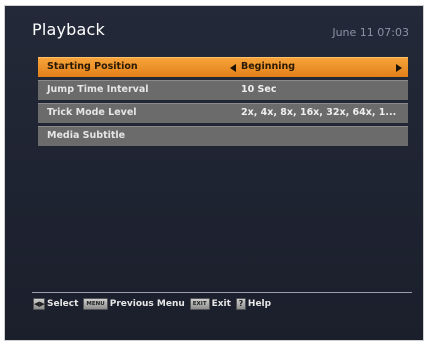 This screenshot has width=429, height=346. Describe the element at coordinates (259, 89) in the screenshot. I see `menu-item-value: 10 Sec` at that location.